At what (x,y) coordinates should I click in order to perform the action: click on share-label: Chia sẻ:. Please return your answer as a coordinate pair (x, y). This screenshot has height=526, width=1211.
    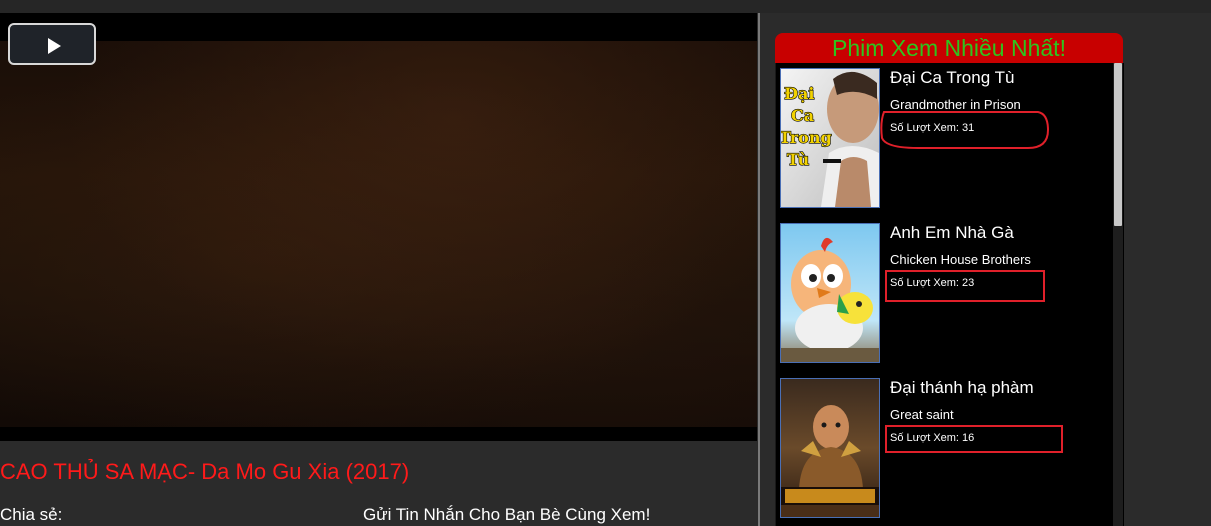
    Looking at the image, I should click on (31, 514).